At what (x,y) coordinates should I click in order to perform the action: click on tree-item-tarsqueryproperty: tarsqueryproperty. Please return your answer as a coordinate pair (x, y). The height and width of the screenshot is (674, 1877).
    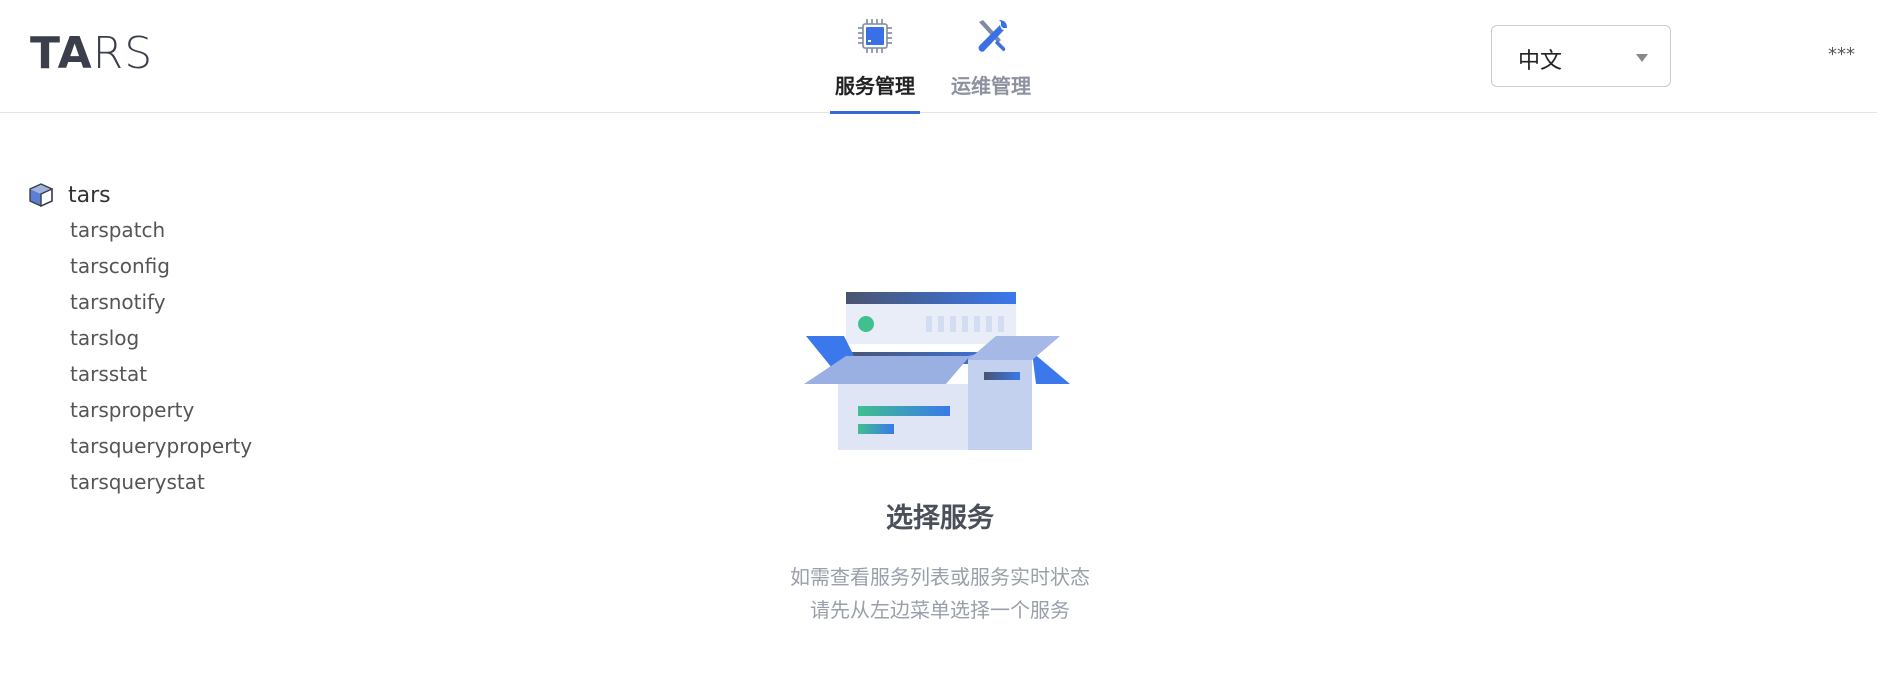
    Looking at the image, I should click on (161, 446).